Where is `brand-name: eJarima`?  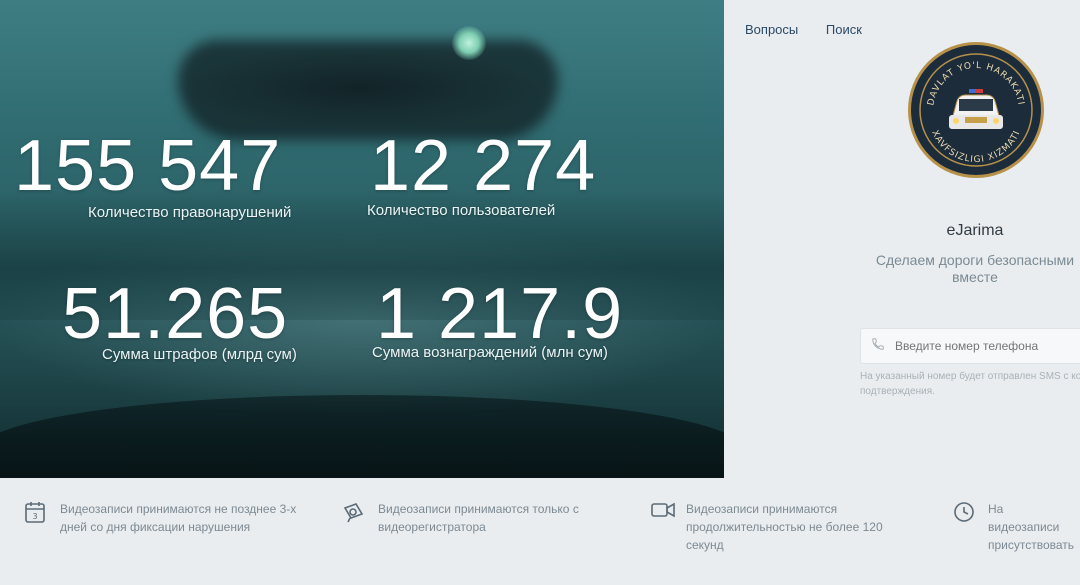 brand-name: eJarima is located at coordinates (975, 230).